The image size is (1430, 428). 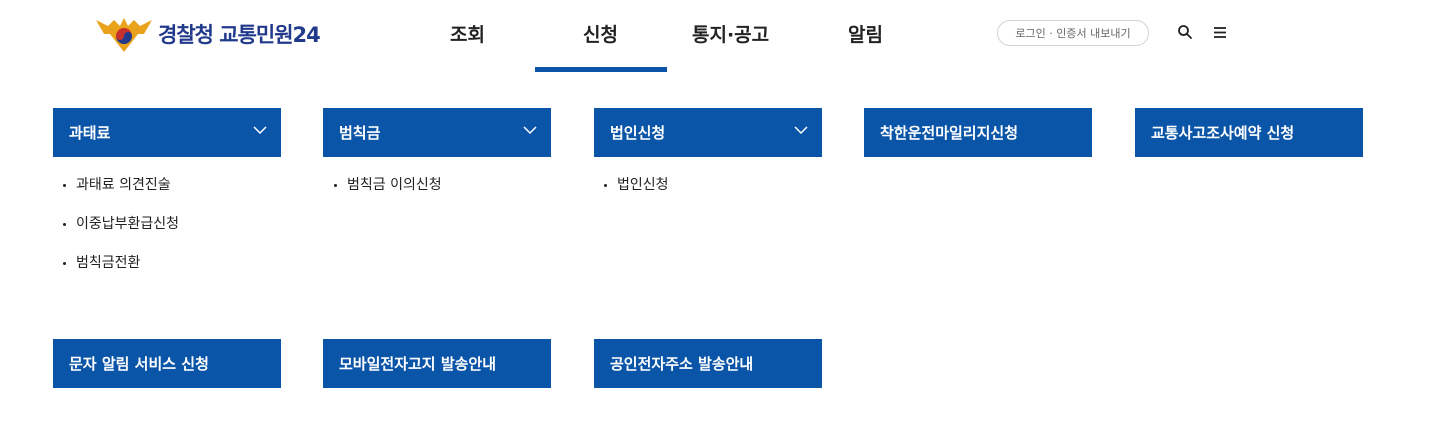 What do you see at coordinates (121, 272) in the screenshot?
I see `submenu-penalty-conversion: 범칙금전환` at bounding box center [121, 272].